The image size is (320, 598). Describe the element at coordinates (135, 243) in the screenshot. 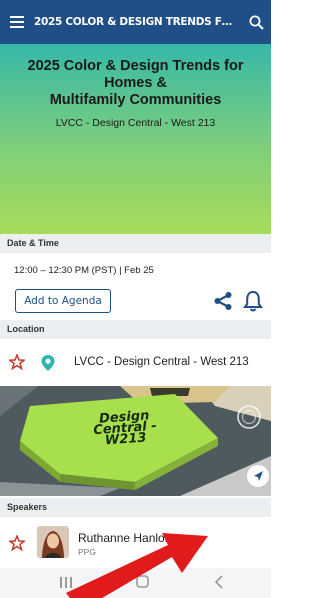

I see `date-time-section-header: Date & Time` at that location.